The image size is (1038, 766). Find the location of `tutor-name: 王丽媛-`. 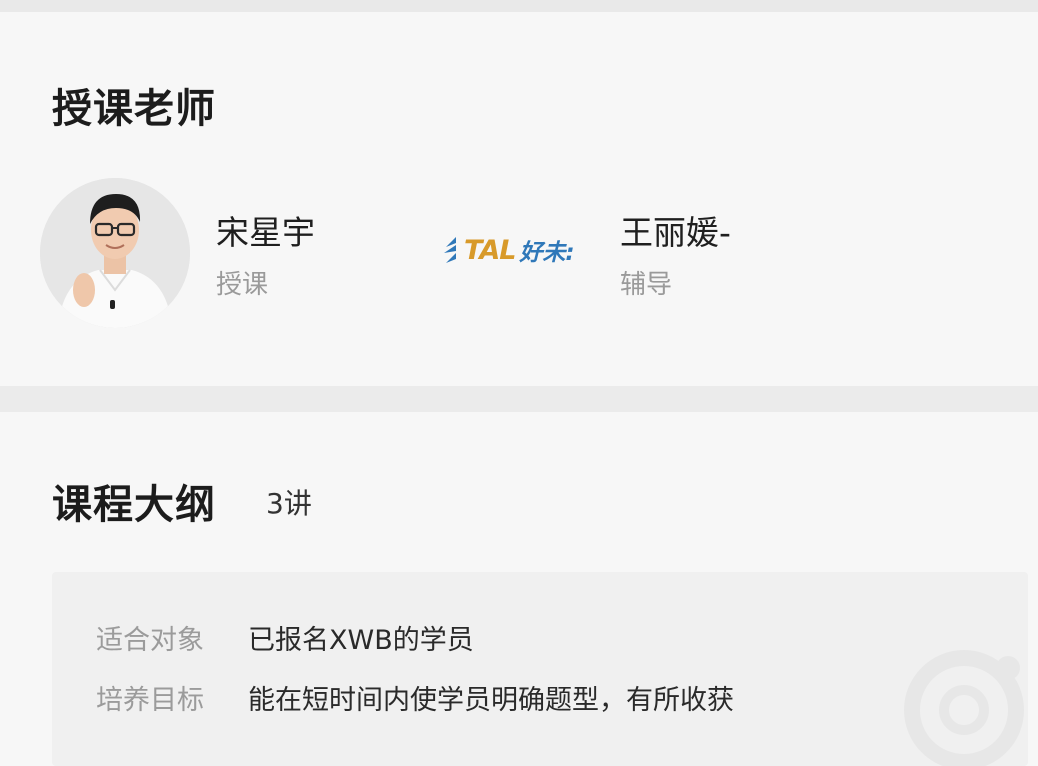

tutor-name: 王丽媛- is located at coordinates (675, 230).